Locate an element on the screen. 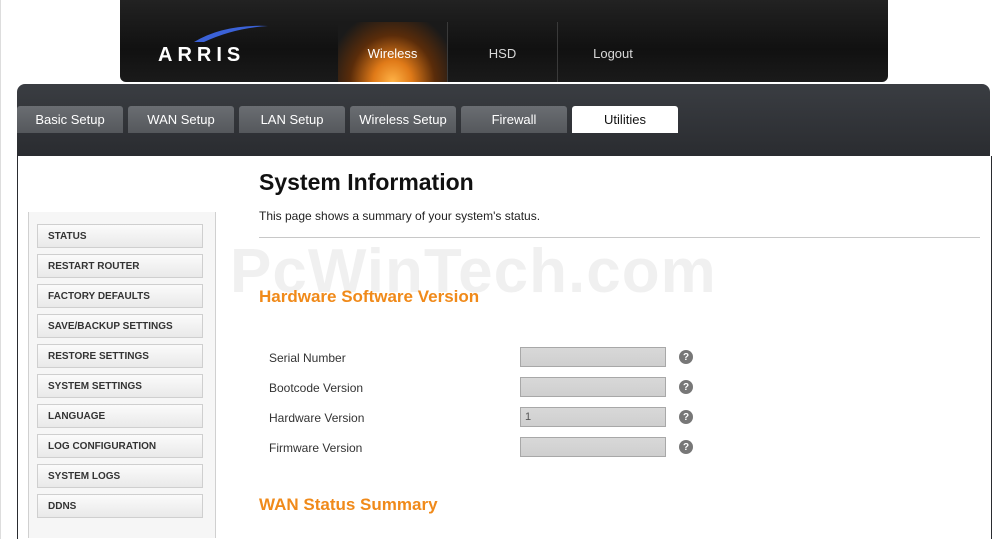  sidebar-item-system-logs: SYSTEM LOGS is located at coordinates (120, 476).